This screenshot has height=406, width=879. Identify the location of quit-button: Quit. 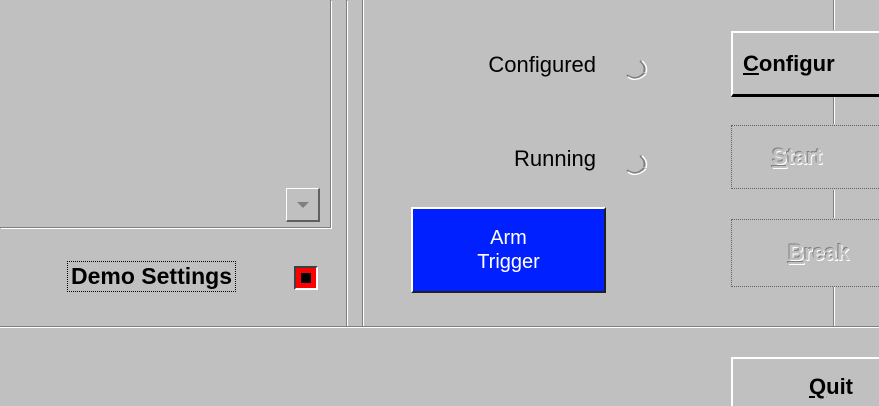
(805, 381).